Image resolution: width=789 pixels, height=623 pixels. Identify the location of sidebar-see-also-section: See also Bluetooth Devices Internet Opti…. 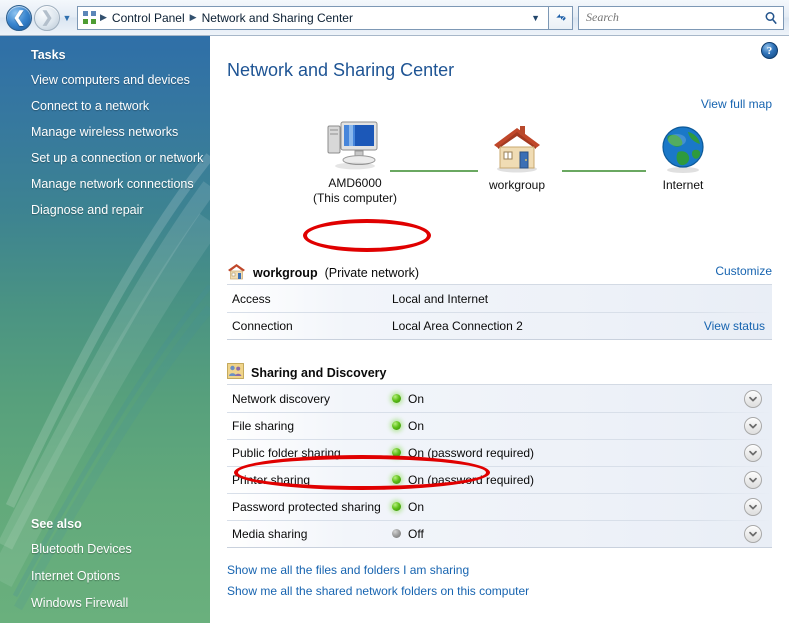
(105, 570).